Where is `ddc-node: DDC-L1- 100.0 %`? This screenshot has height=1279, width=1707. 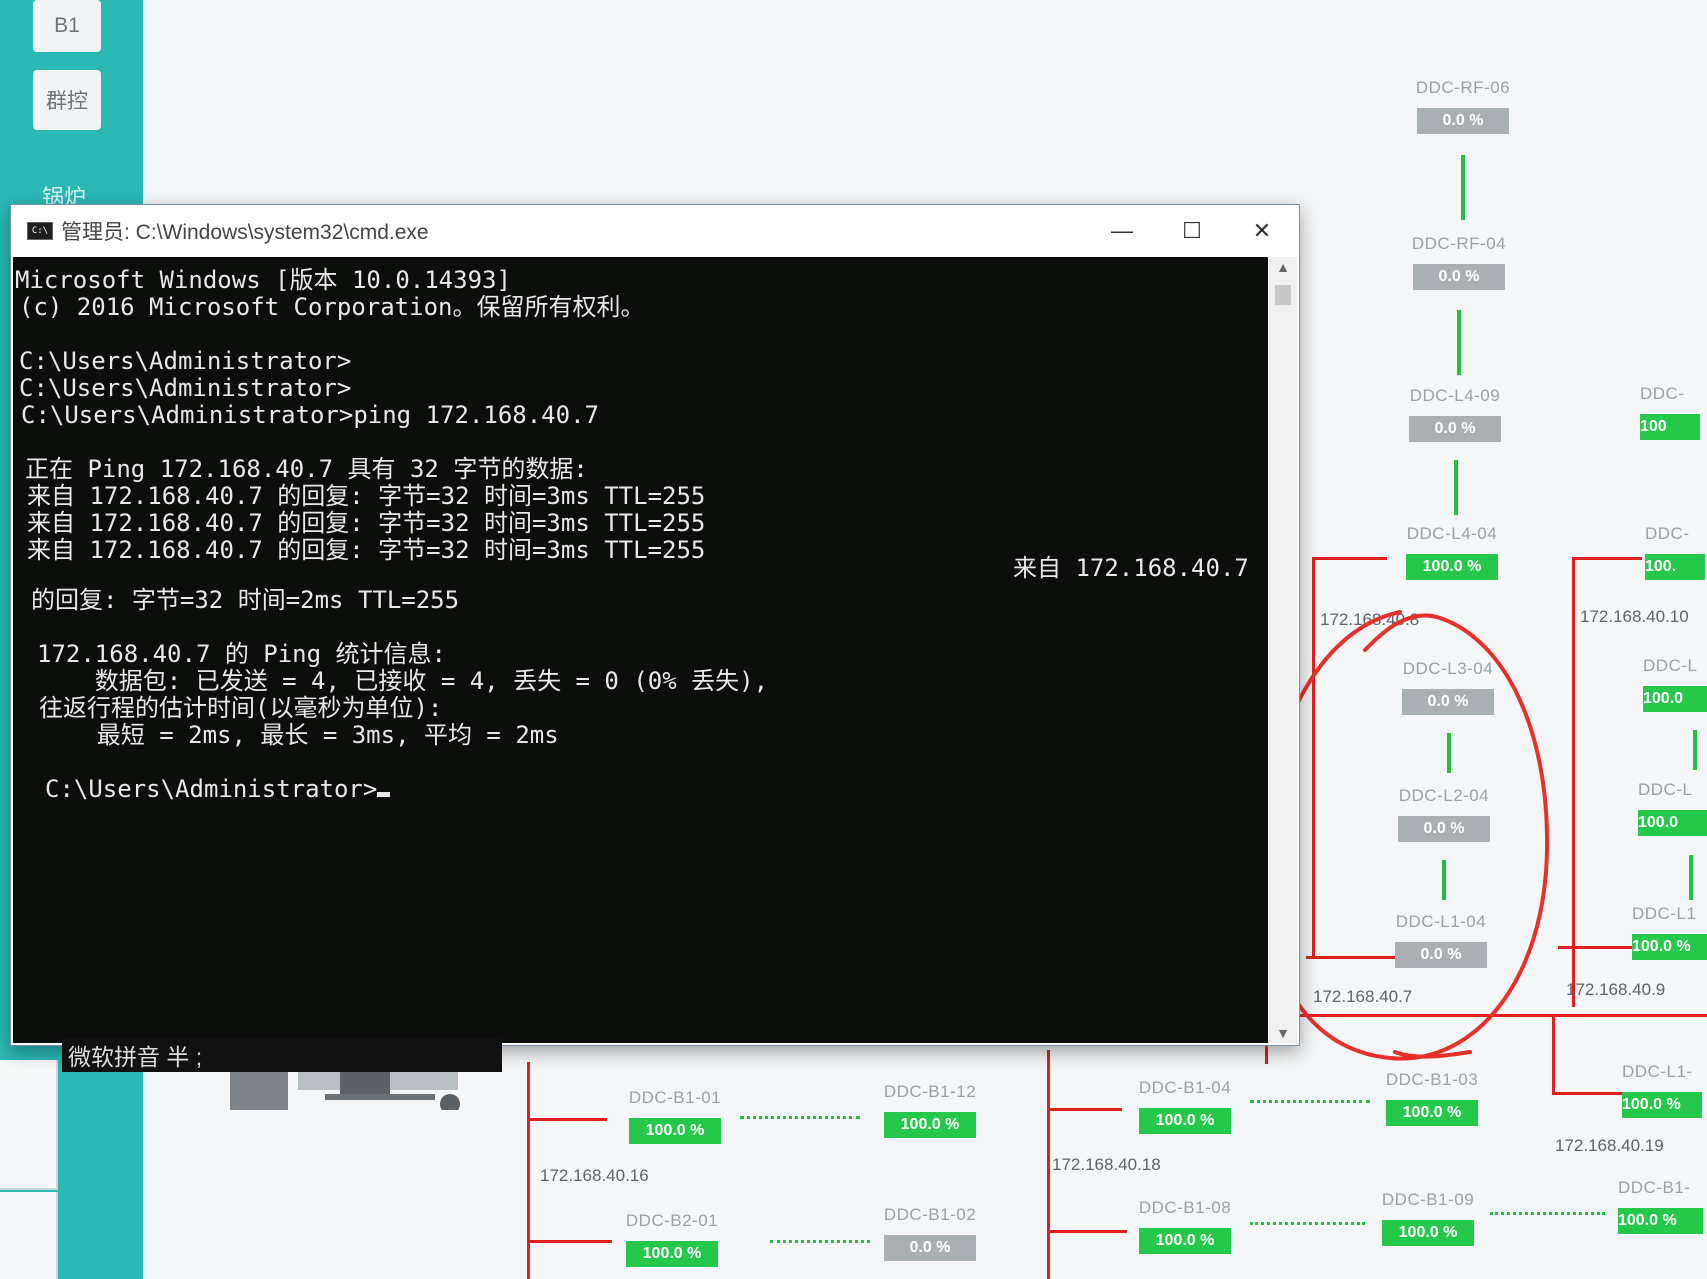 ddc-node: DDC-L1- 100.0 % is located at coordinates (1664, 1090).